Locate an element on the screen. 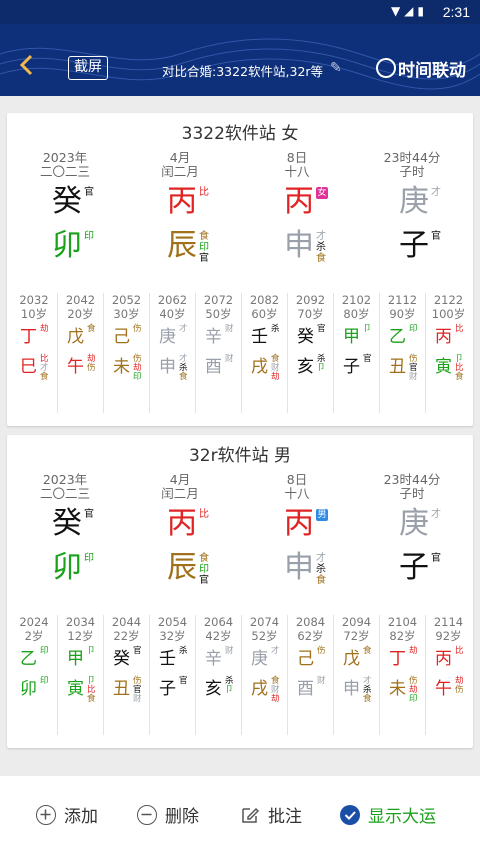 The width and height of the screenshot is (480, 853). time-sync-radio is located at coordinates (386, 68).